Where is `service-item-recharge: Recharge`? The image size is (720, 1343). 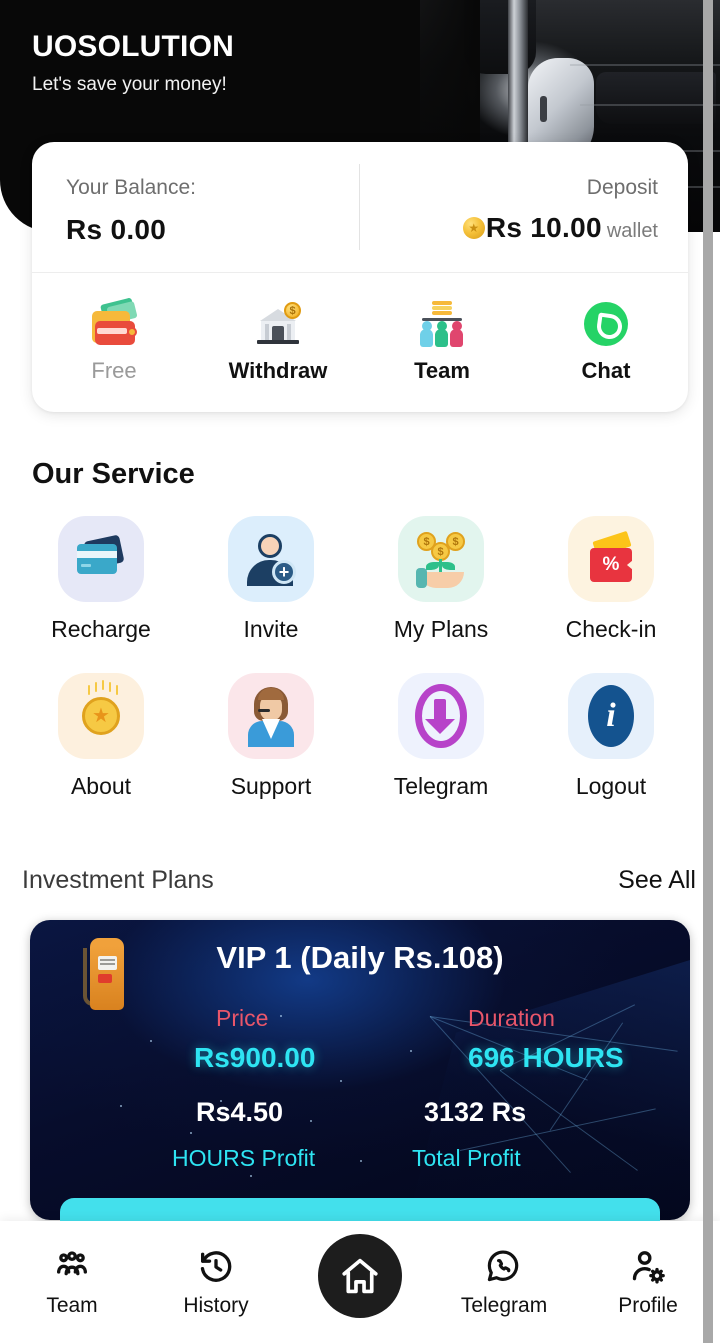 service-item-recharge: Recharge is located at coordinates (101, 579).